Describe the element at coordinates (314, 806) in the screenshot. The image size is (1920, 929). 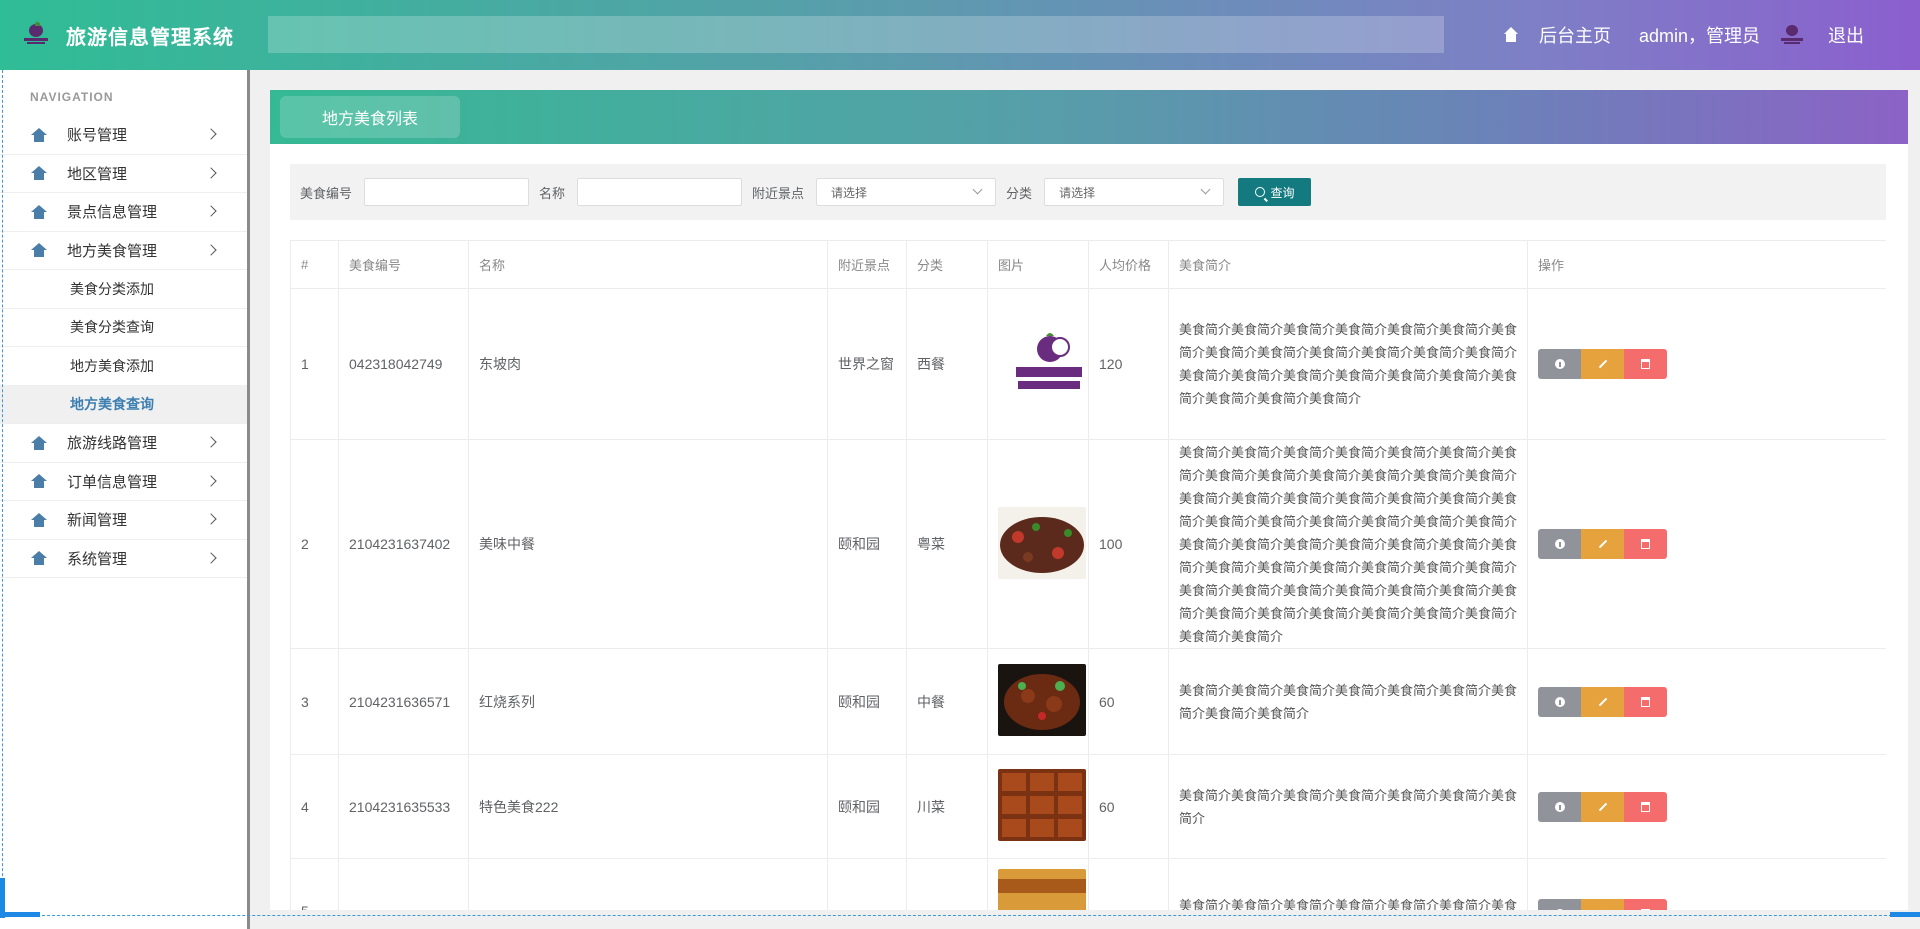
I see `cell-num: 4` at that location.